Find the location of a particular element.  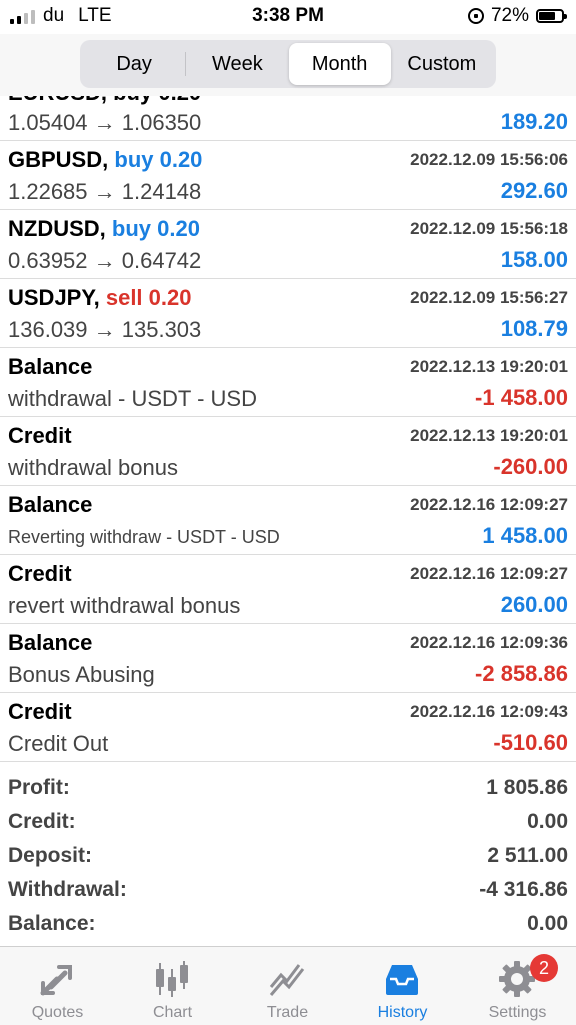

row-value: 1 458.00 is located at coordinates (525, 535).